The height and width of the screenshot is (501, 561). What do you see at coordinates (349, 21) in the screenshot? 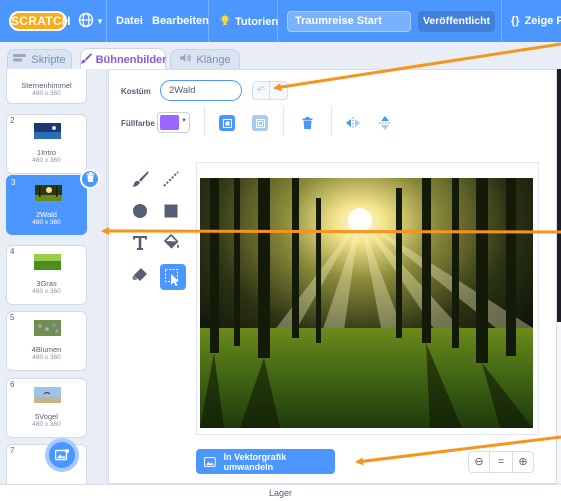
I see `project-title-input: Traumreise Start` at bounding box center [349, 21].